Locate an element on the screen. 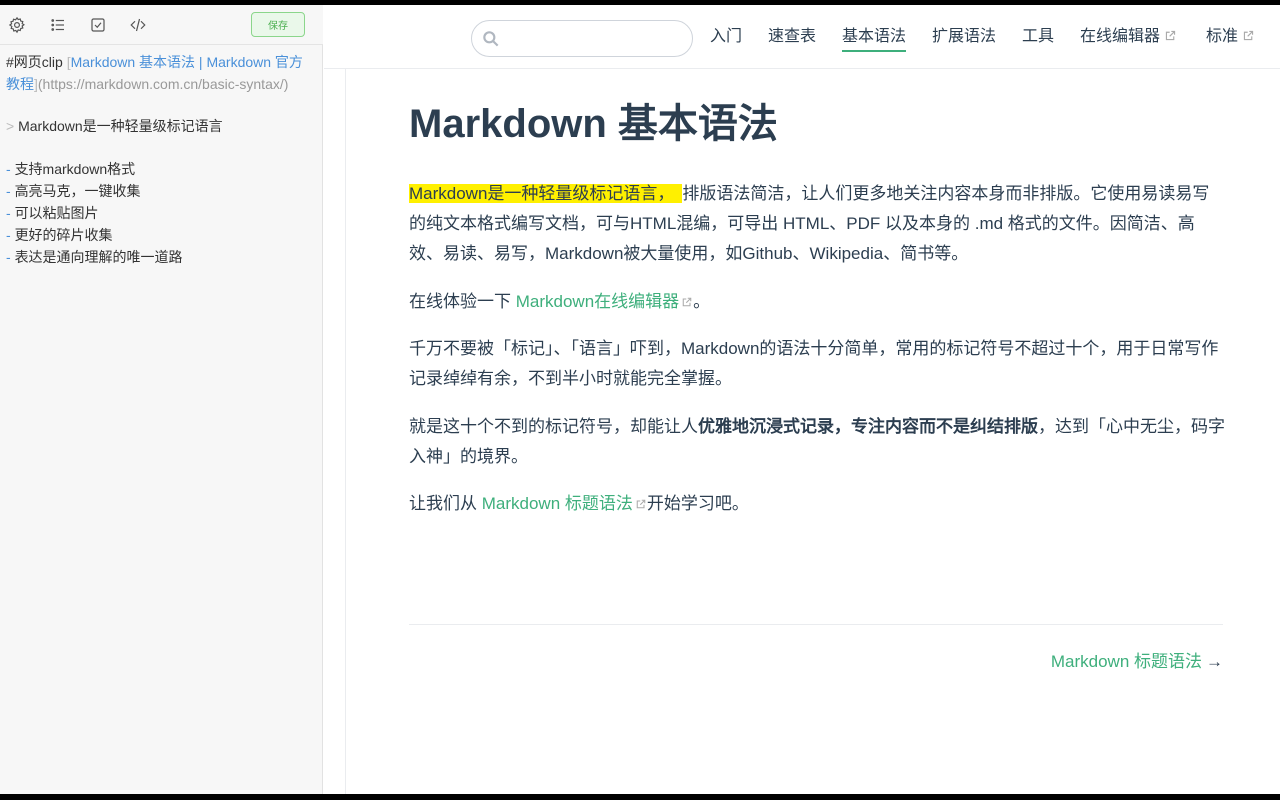 This screenshot has width=1280, height=800. arrow-right-icon: → is located at coordinates (1214, 661).